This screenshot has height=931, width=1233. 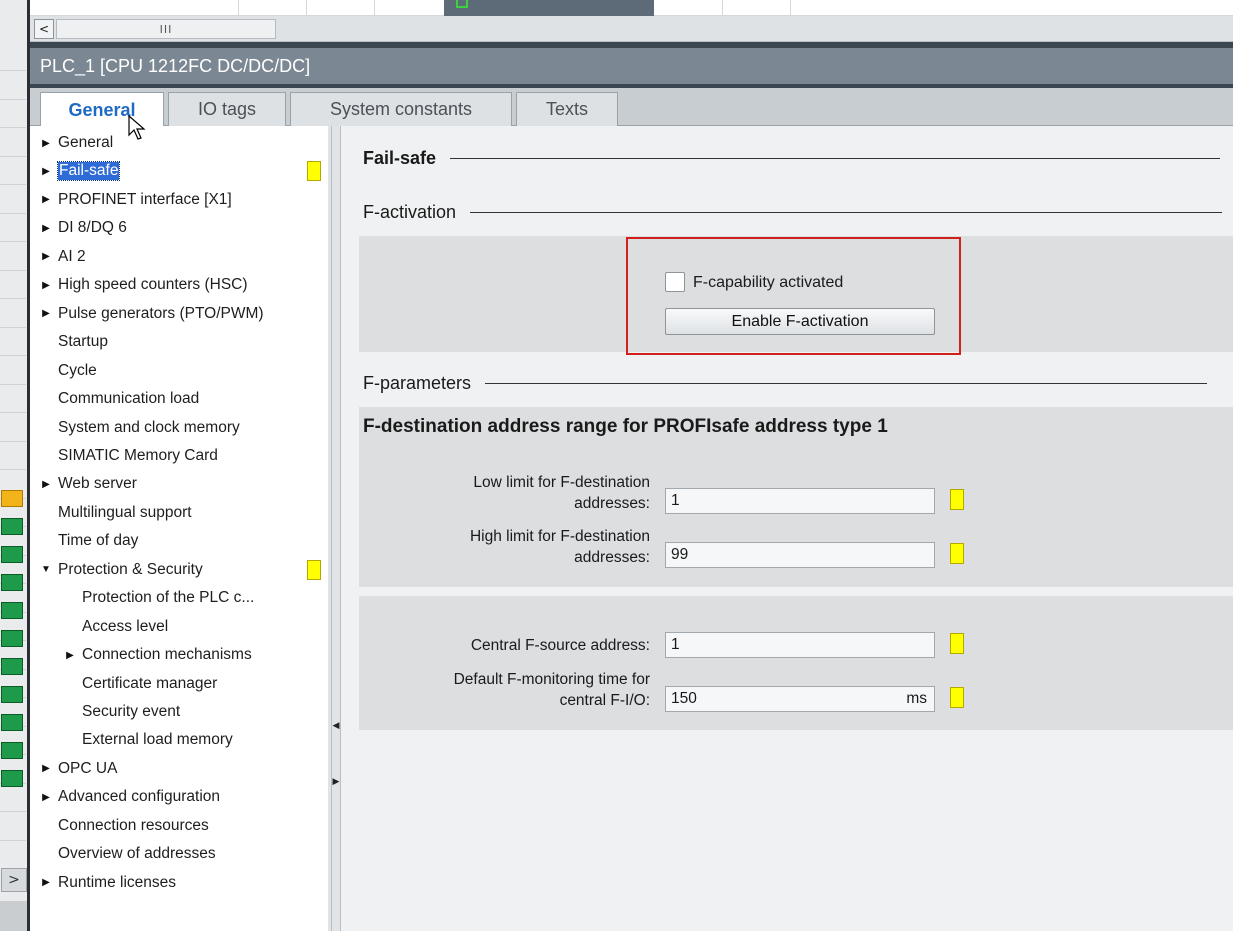 I want to click on collapse-left-icon: ◀, so click(x=336, y=726).